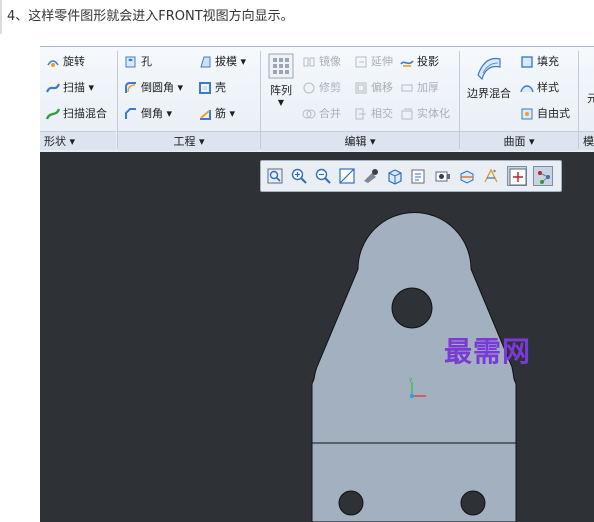 This screenshot has width=594, height=522. What do you see at coordinates (586, 140) in the screenshot?
I see `group-cutoff-label: 模` at bounding box center [586, 140].